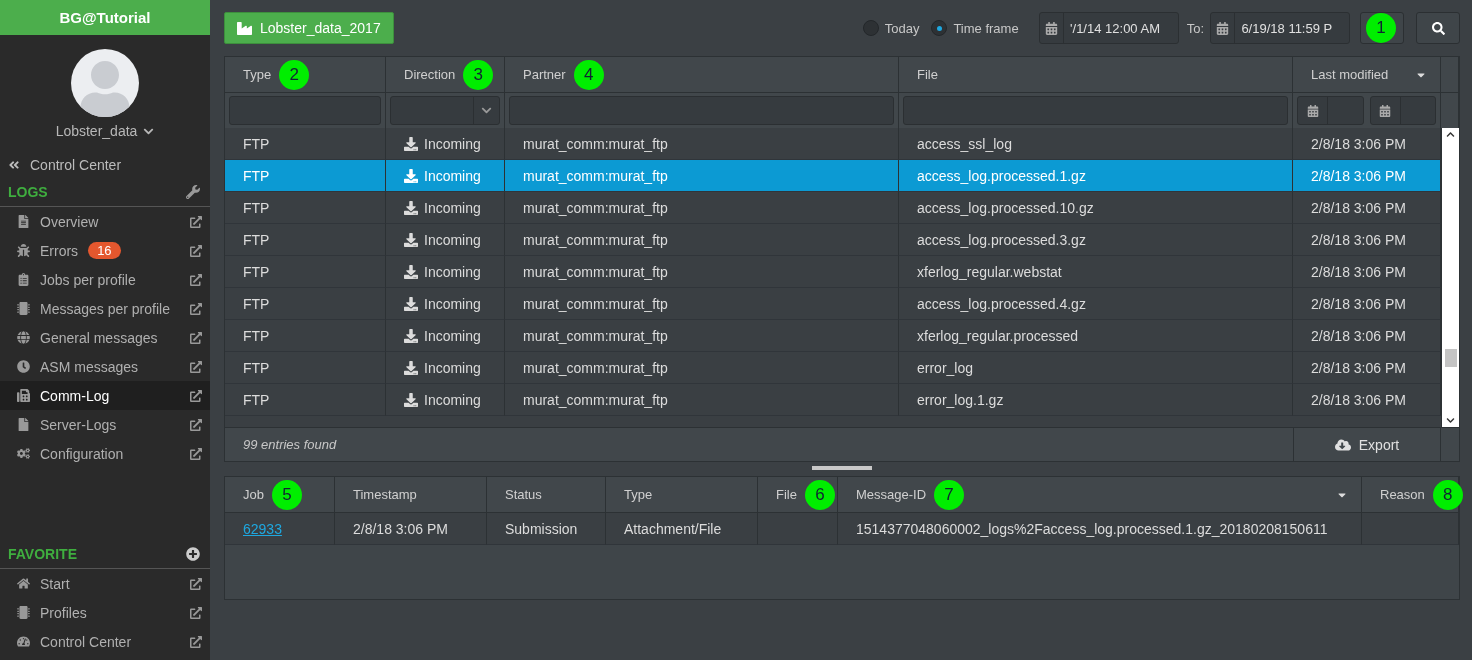 The height and width of the screenshot is (660, 1472). What do you see at coordinates (28, 191) in the screenshot?
I see `section-title: LOGS` at bounding box center [28, 191].